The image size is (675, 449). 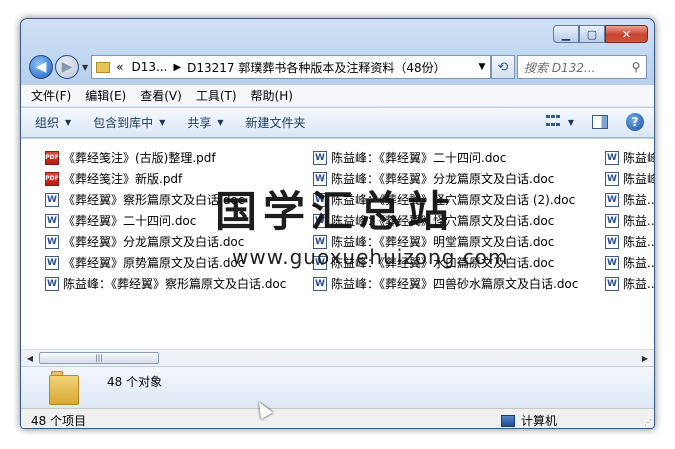 I want to click on computer-icon, so click(x=508, y=420).